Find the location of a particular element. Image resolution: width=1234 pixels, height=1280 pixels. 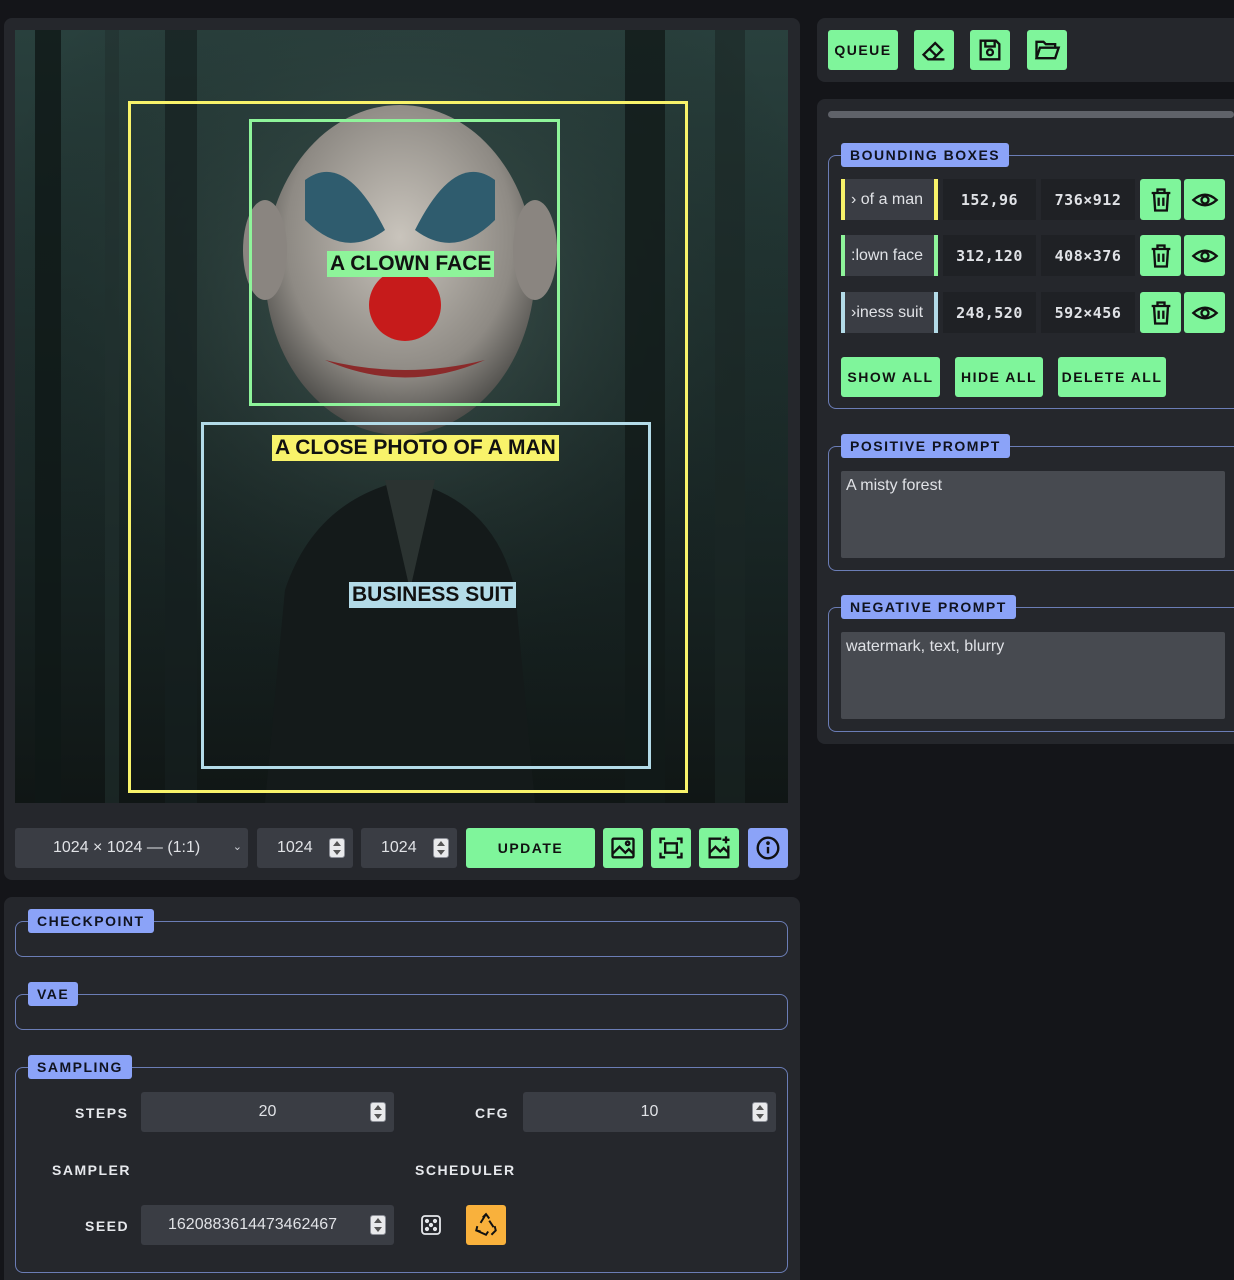

negative-prompt-fieldset: NEGATIVE PROMPT watermark, text, blurry is located at coordinates (1031, 663).